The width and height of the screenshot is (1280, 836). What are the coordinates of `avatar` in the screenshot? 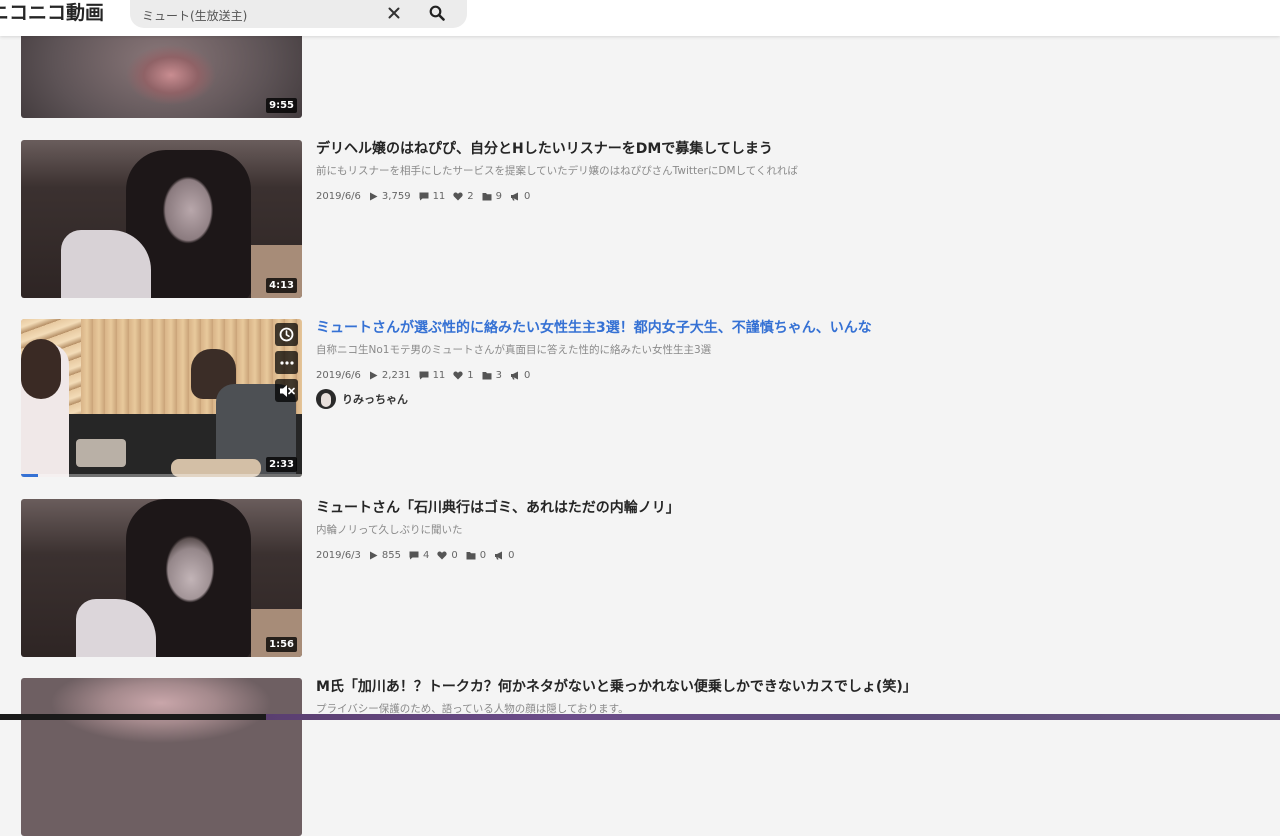 It's located at (326, 399).